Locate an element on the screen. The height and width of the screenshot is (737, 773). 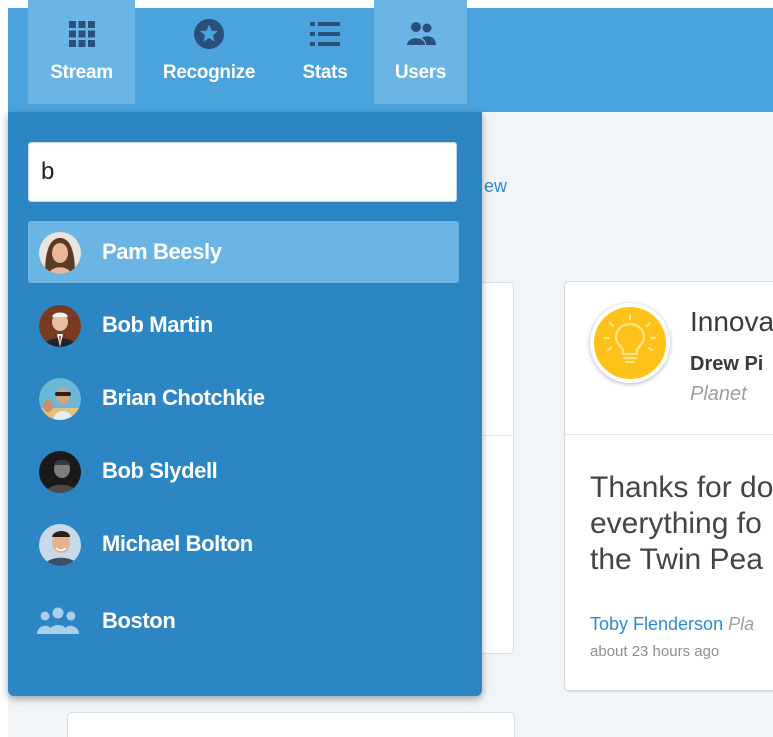
result-label: Bob Martin is located at coordinates (157, 324).